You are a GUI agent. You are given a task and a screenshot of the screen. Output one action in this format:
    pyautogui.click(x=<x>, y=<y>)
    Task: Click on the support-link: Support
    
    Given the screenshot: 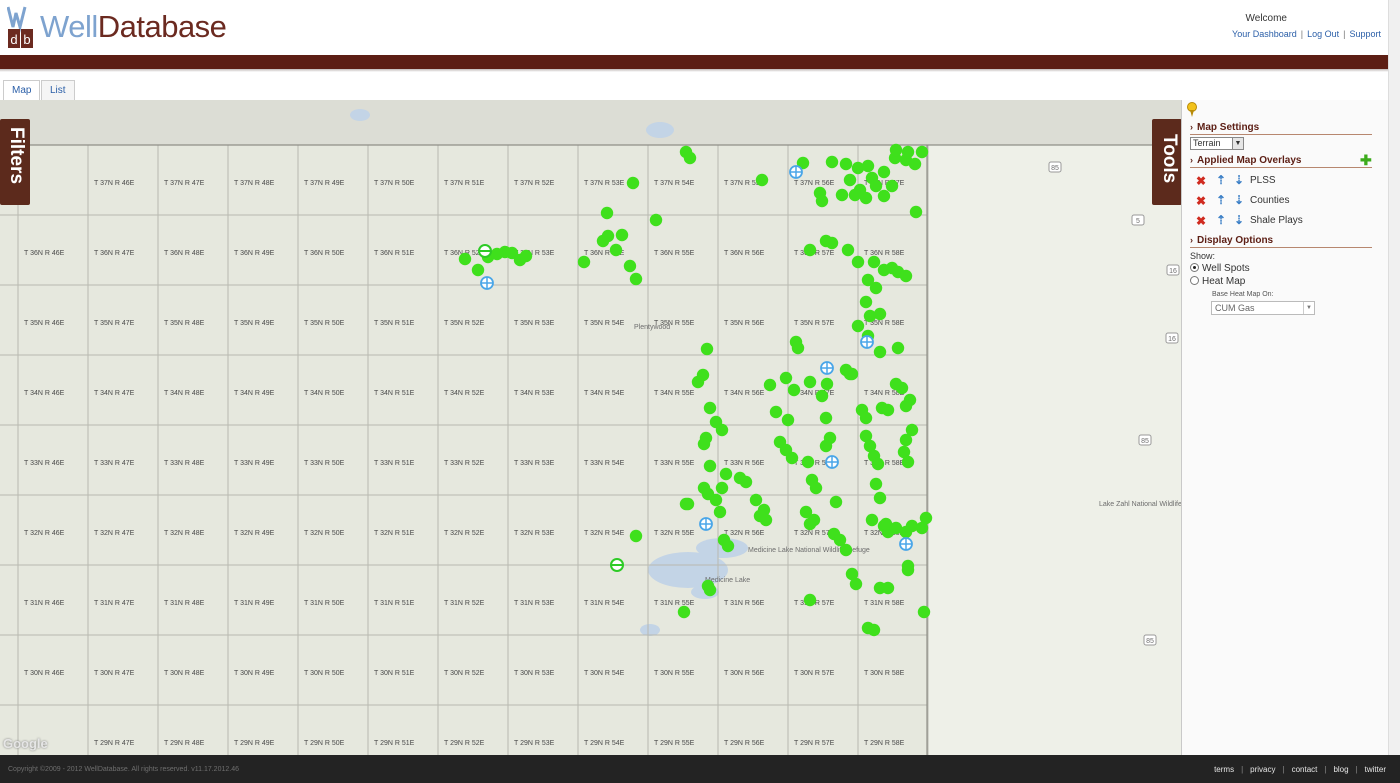 What is the action you would take?
    pyautogui.click(x=1365, y=34)
    